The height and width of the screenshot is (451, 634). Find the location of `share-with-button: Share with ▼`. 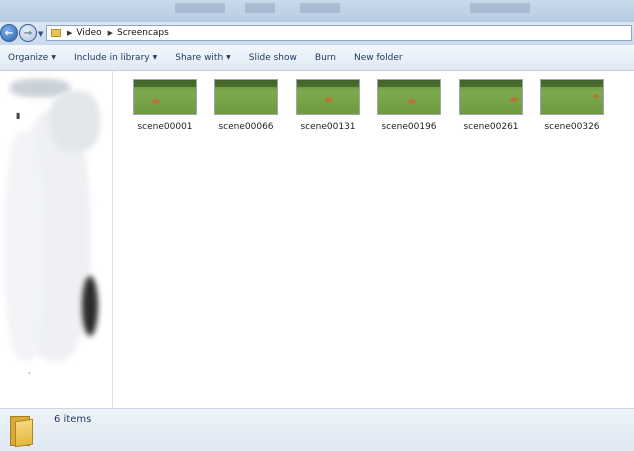

share-with-button: Share with ▼ is located at coordinates (204, 57).